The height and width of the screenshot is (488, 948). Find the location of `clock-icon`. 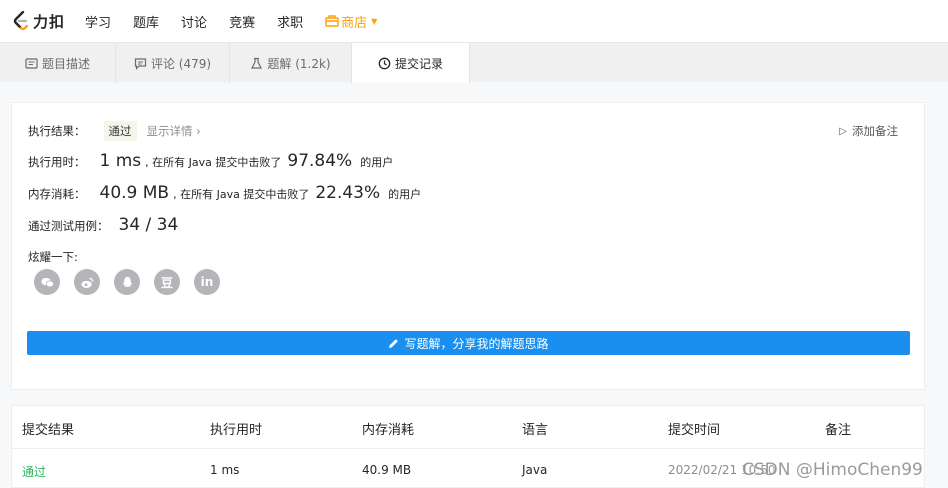

clock-icon is located at coordinates (384, 63).